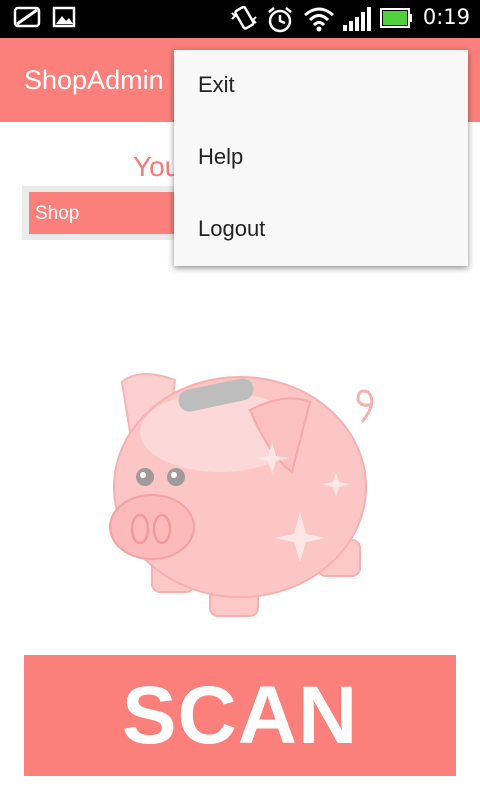 Image resolution: width=480 pixels, height=800 pixels. I want to click on notification-icon, so click(27, 17).